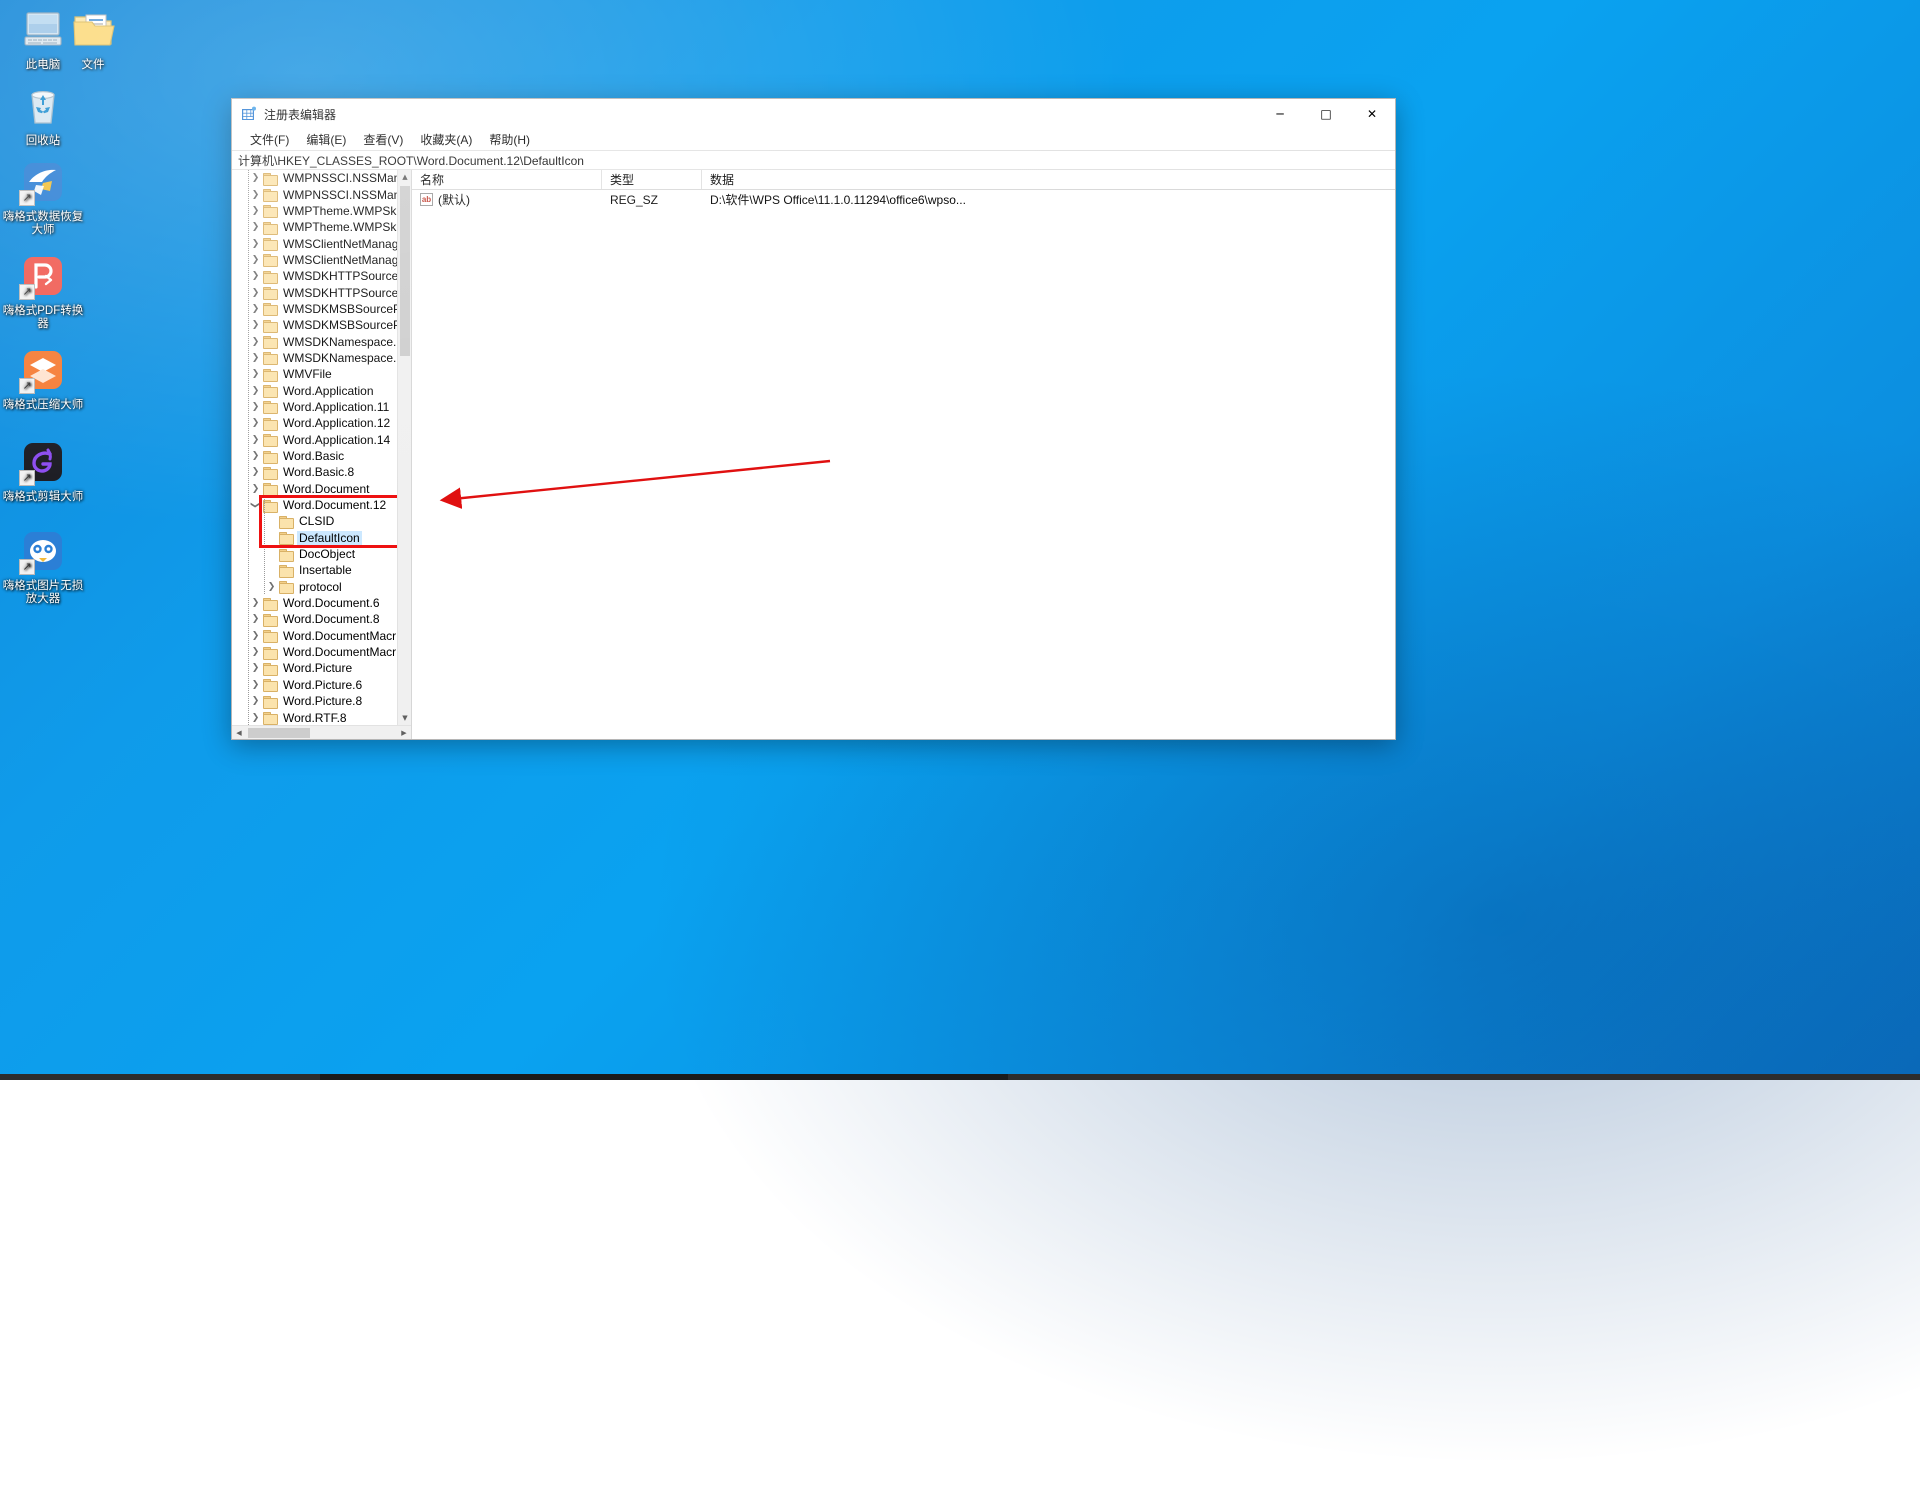 This screenshot has height=1512, width=1920. What do you see at coordinates (314, 374) in the screenshot?
I see `tree-item-wmvfile: ❯ WMVFile` at bounding box center [314, 374].